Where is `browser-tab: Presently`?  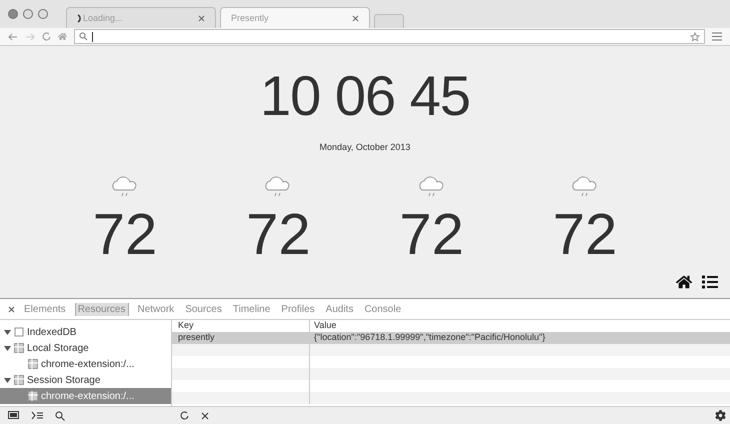 browser-tab: Presently is located at coordinates (295, 17).